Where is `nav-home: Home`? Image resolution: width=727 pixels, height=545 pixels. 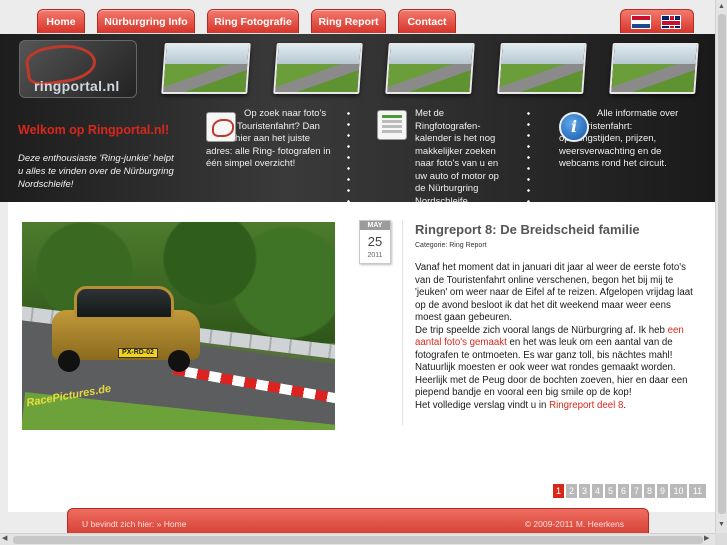
nav-home: Home is located at coordinates (61, 21).